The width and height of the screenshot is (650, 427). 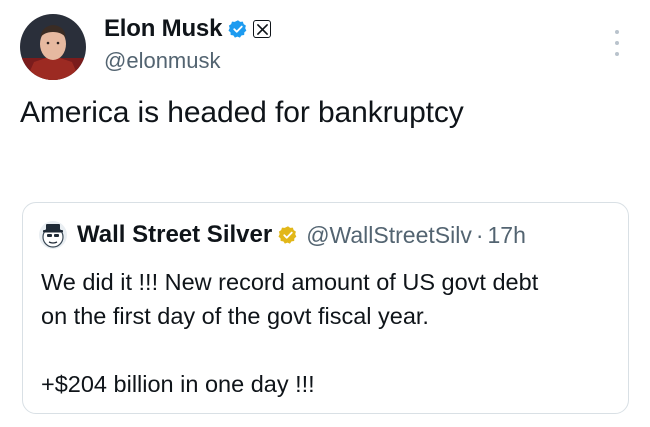 What do you see at coordinates (389, 235) in the screenshot?
I see `quote-handle: @WallStreetSilv` at bounding box center [389, 235].